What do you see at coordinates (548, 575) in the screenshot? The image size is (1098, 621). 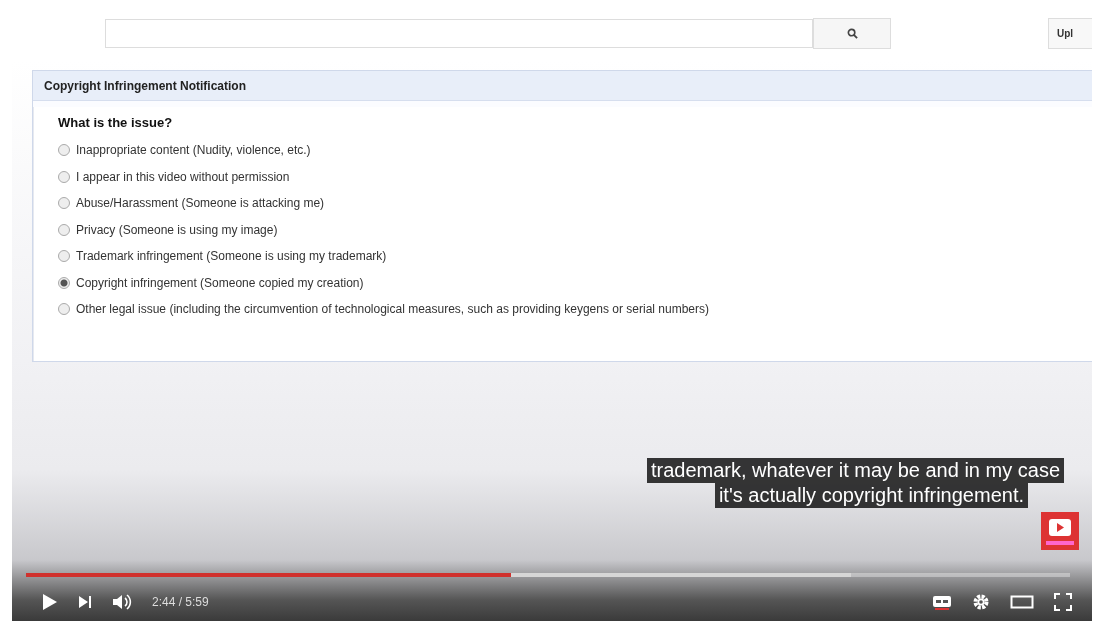 I see `progress-track` at bounding box center [548, 575].